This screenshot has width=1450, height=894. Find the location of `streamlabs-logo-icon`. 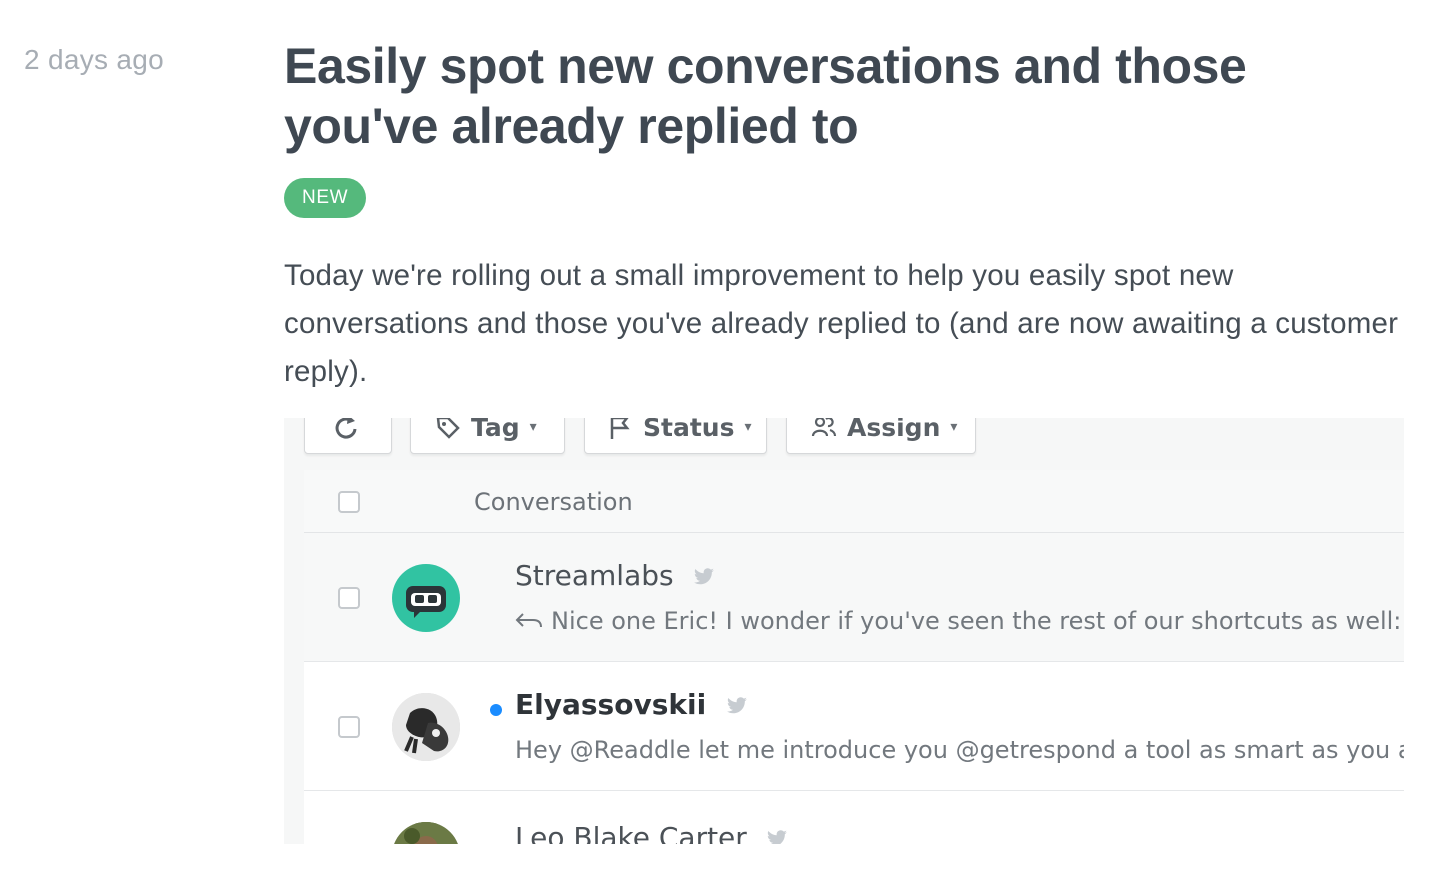

streamlabs-logo-icon is located at coordinates (426, 602).